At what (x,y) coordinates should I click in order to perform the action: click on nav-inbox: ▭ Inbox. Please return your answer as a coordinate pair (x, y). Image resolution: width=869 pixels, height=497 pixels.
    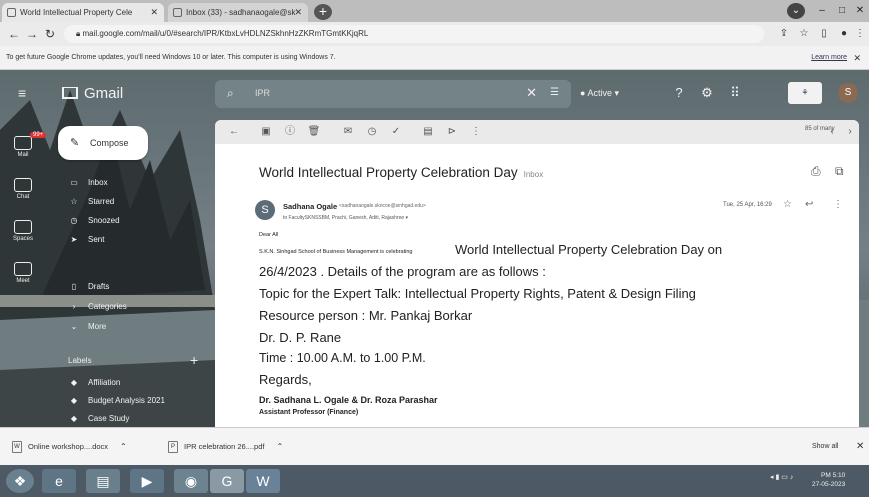
    Looking at the image, I should click on (87, 183).